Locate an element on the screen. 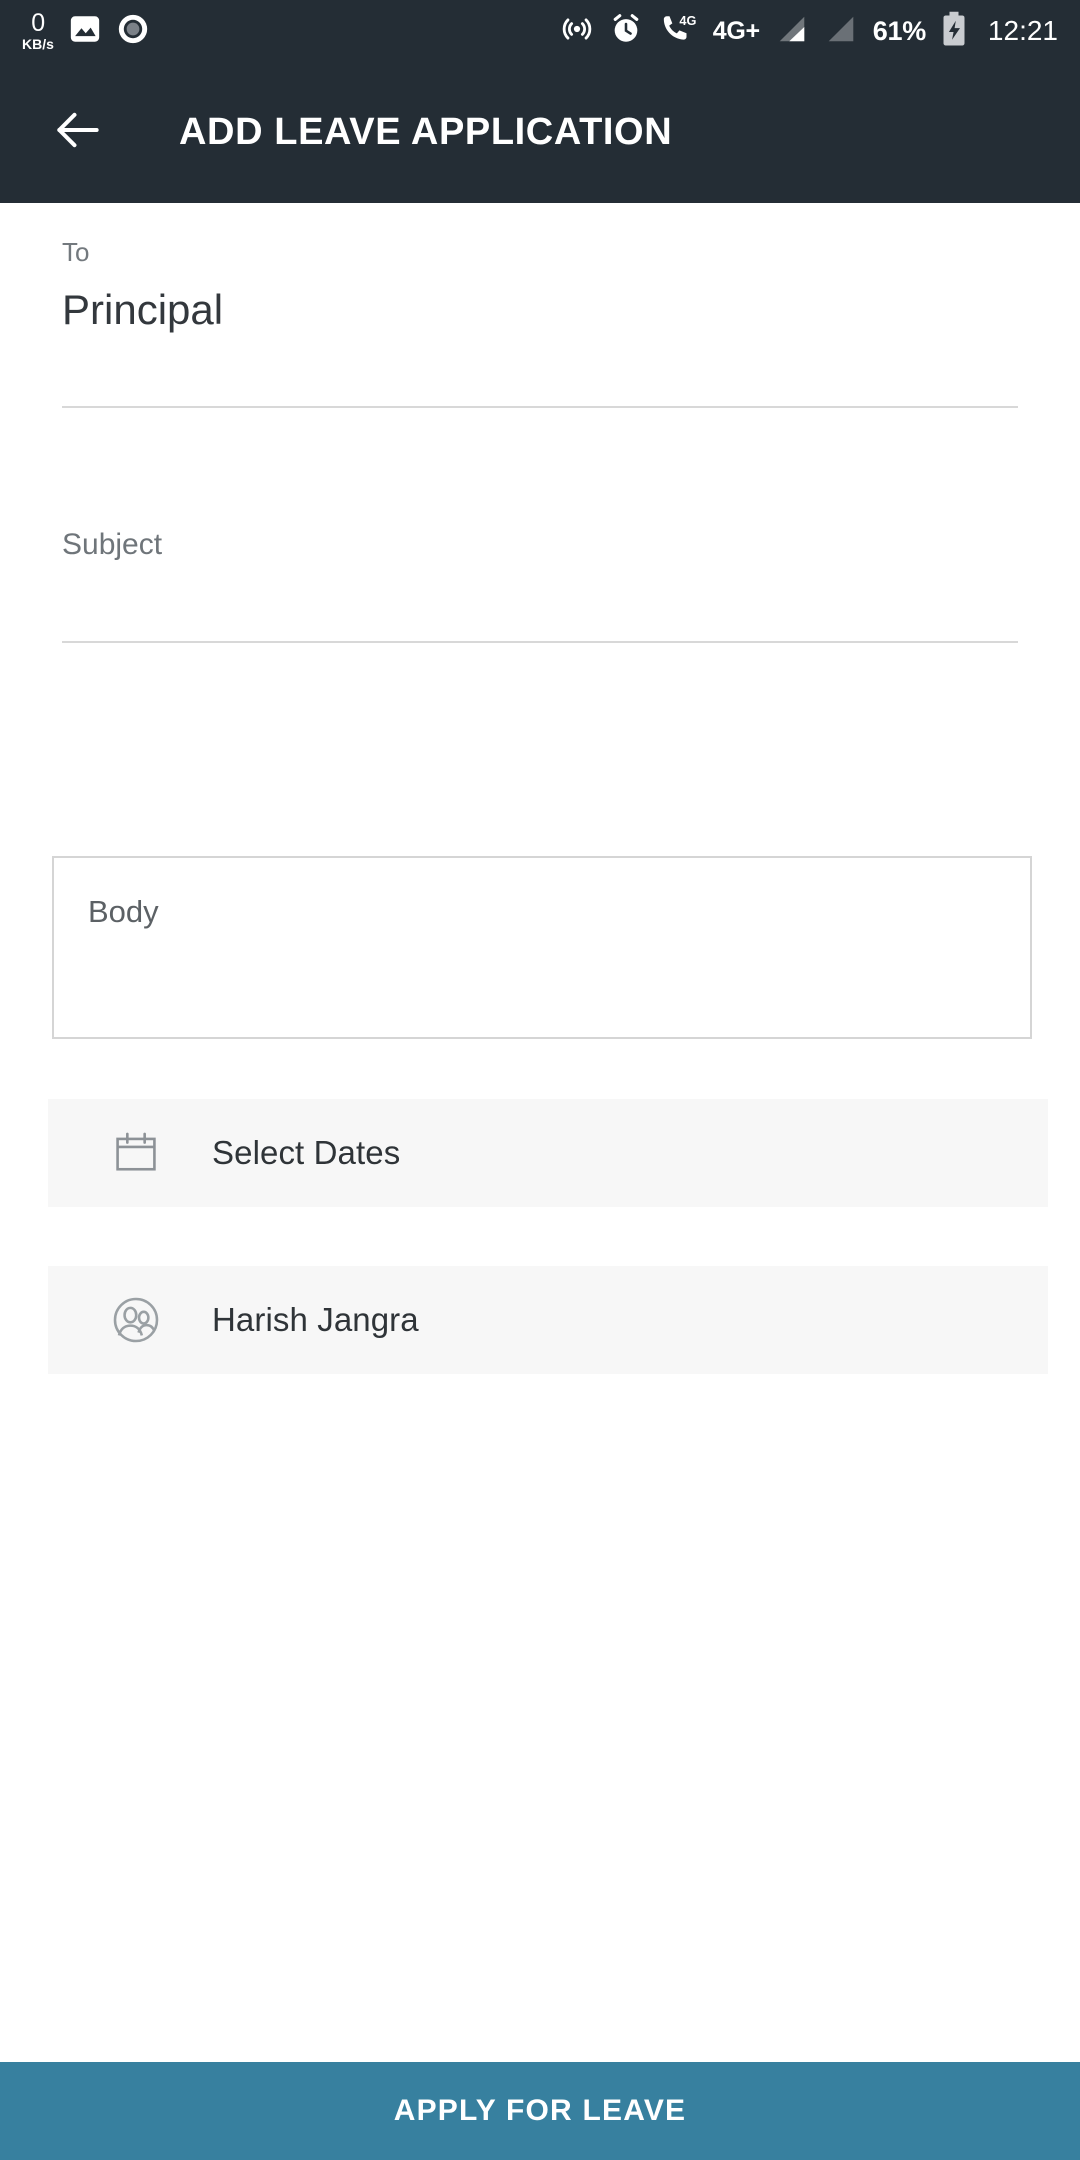  select-dates-row: Select Dates is located at coordinates (548, 1153).